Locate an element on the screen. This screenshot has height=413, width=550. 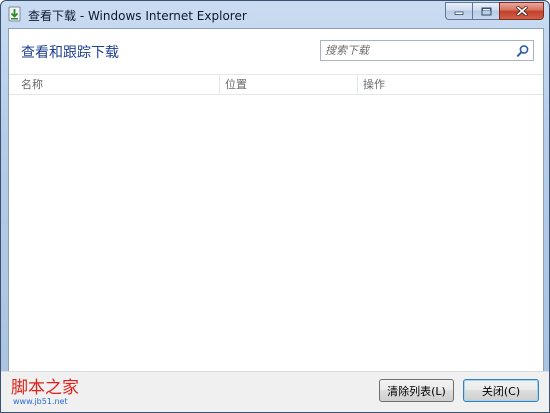
caption-buttons is located at coordinates (494, 12).